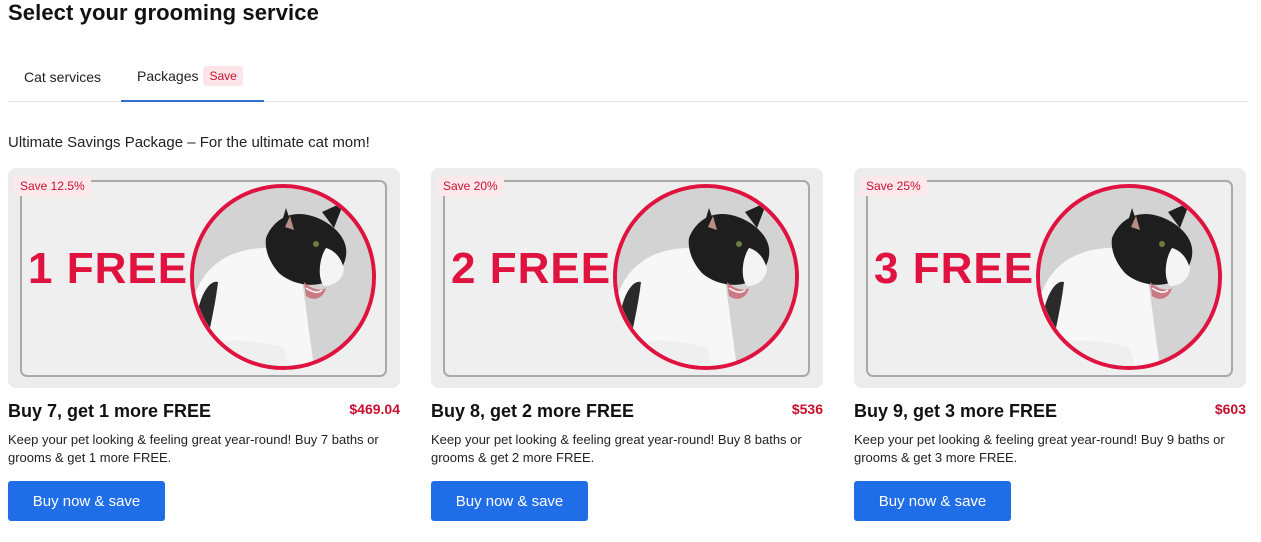  I want to click on tab-label: Cat services, so click(63, 76).